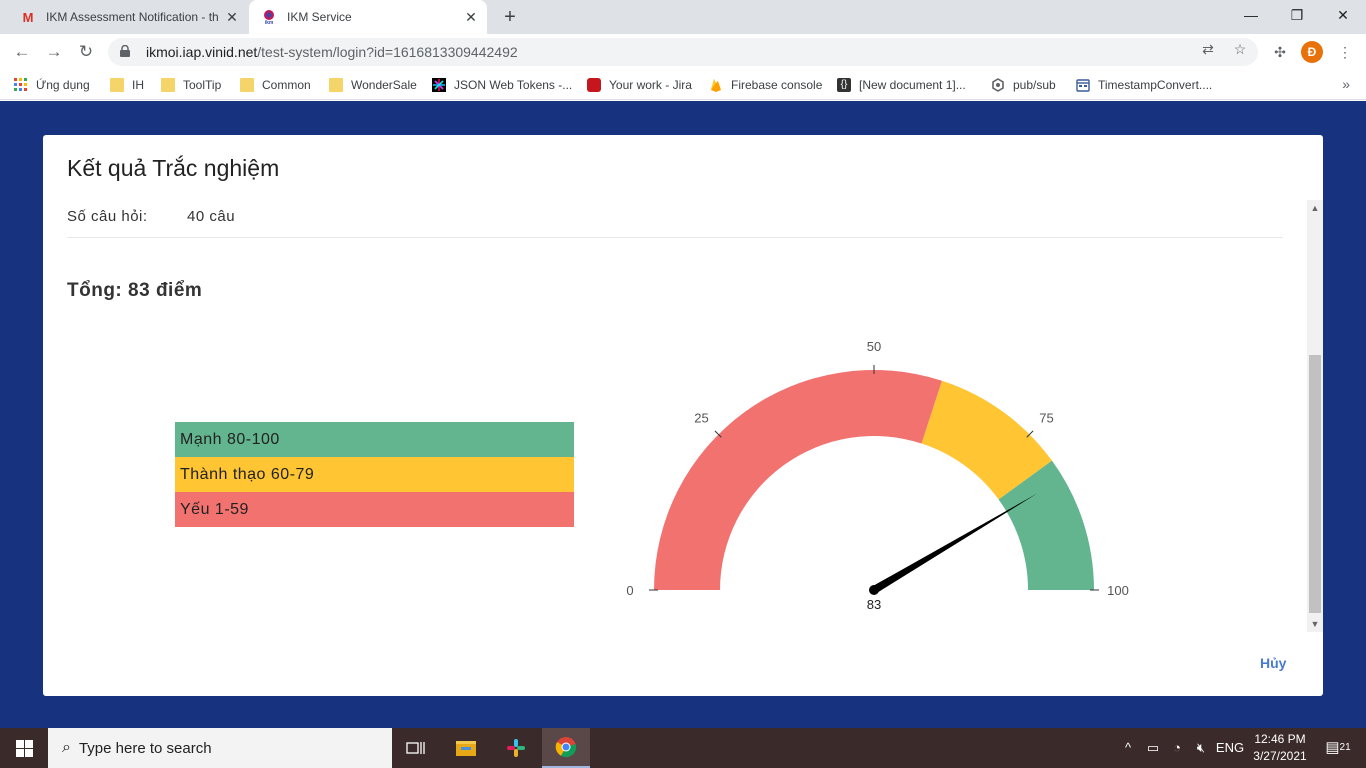 Image resolution: width=1366 pixels, height=768 pixels. I want to click on dialog-title: Kết quả Trắc nghiệm, so click(173, 168).